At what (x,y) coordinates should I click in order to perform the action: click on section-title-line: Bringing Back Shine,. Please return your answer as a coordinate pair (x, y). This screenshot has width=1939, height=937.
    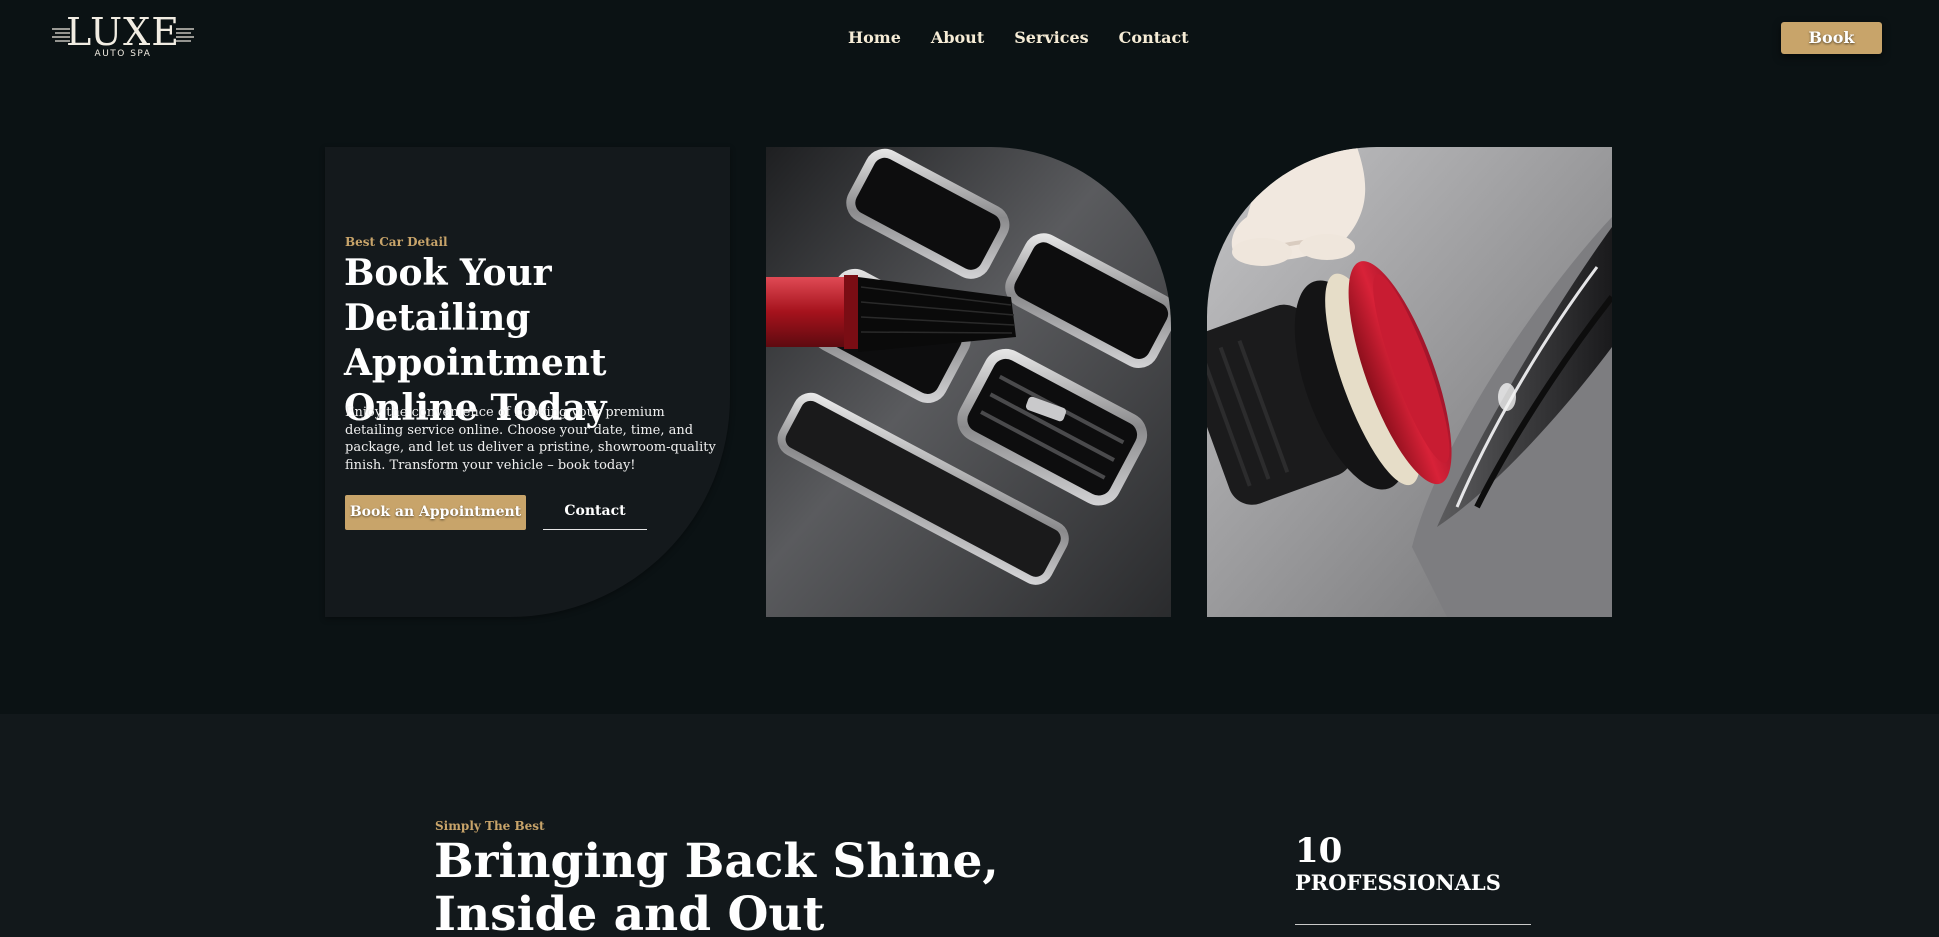
    Looking at the image, I should click on (716, 861).